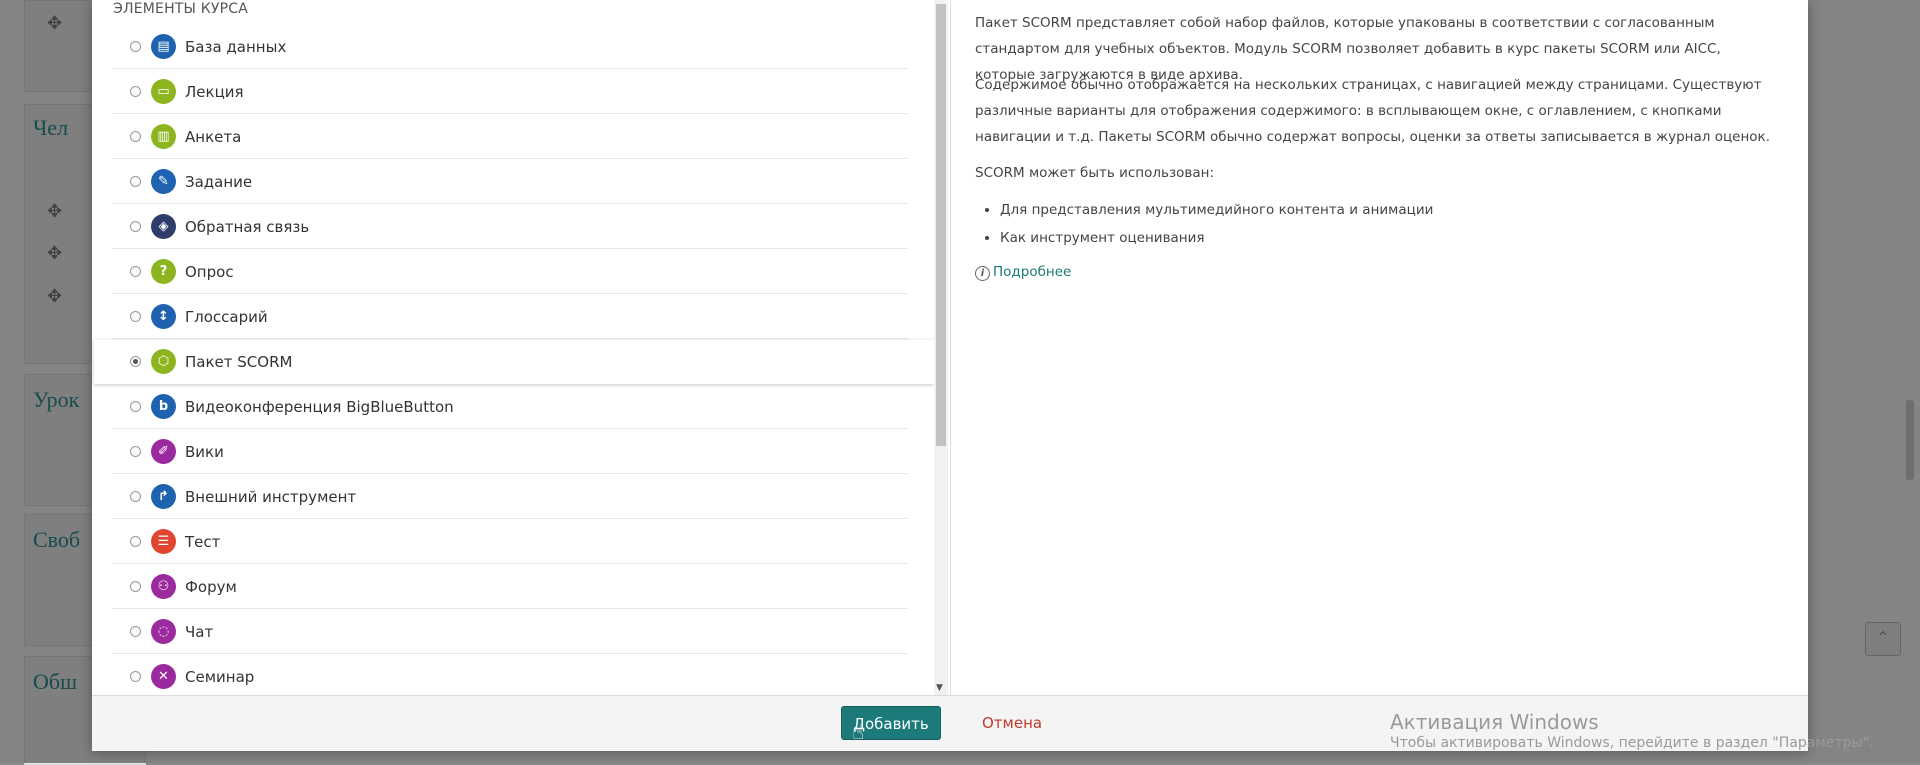  Describe the element at coordinates (510, 542) in the screenshot. I see `activity-option: ☰ Тест` at that location.